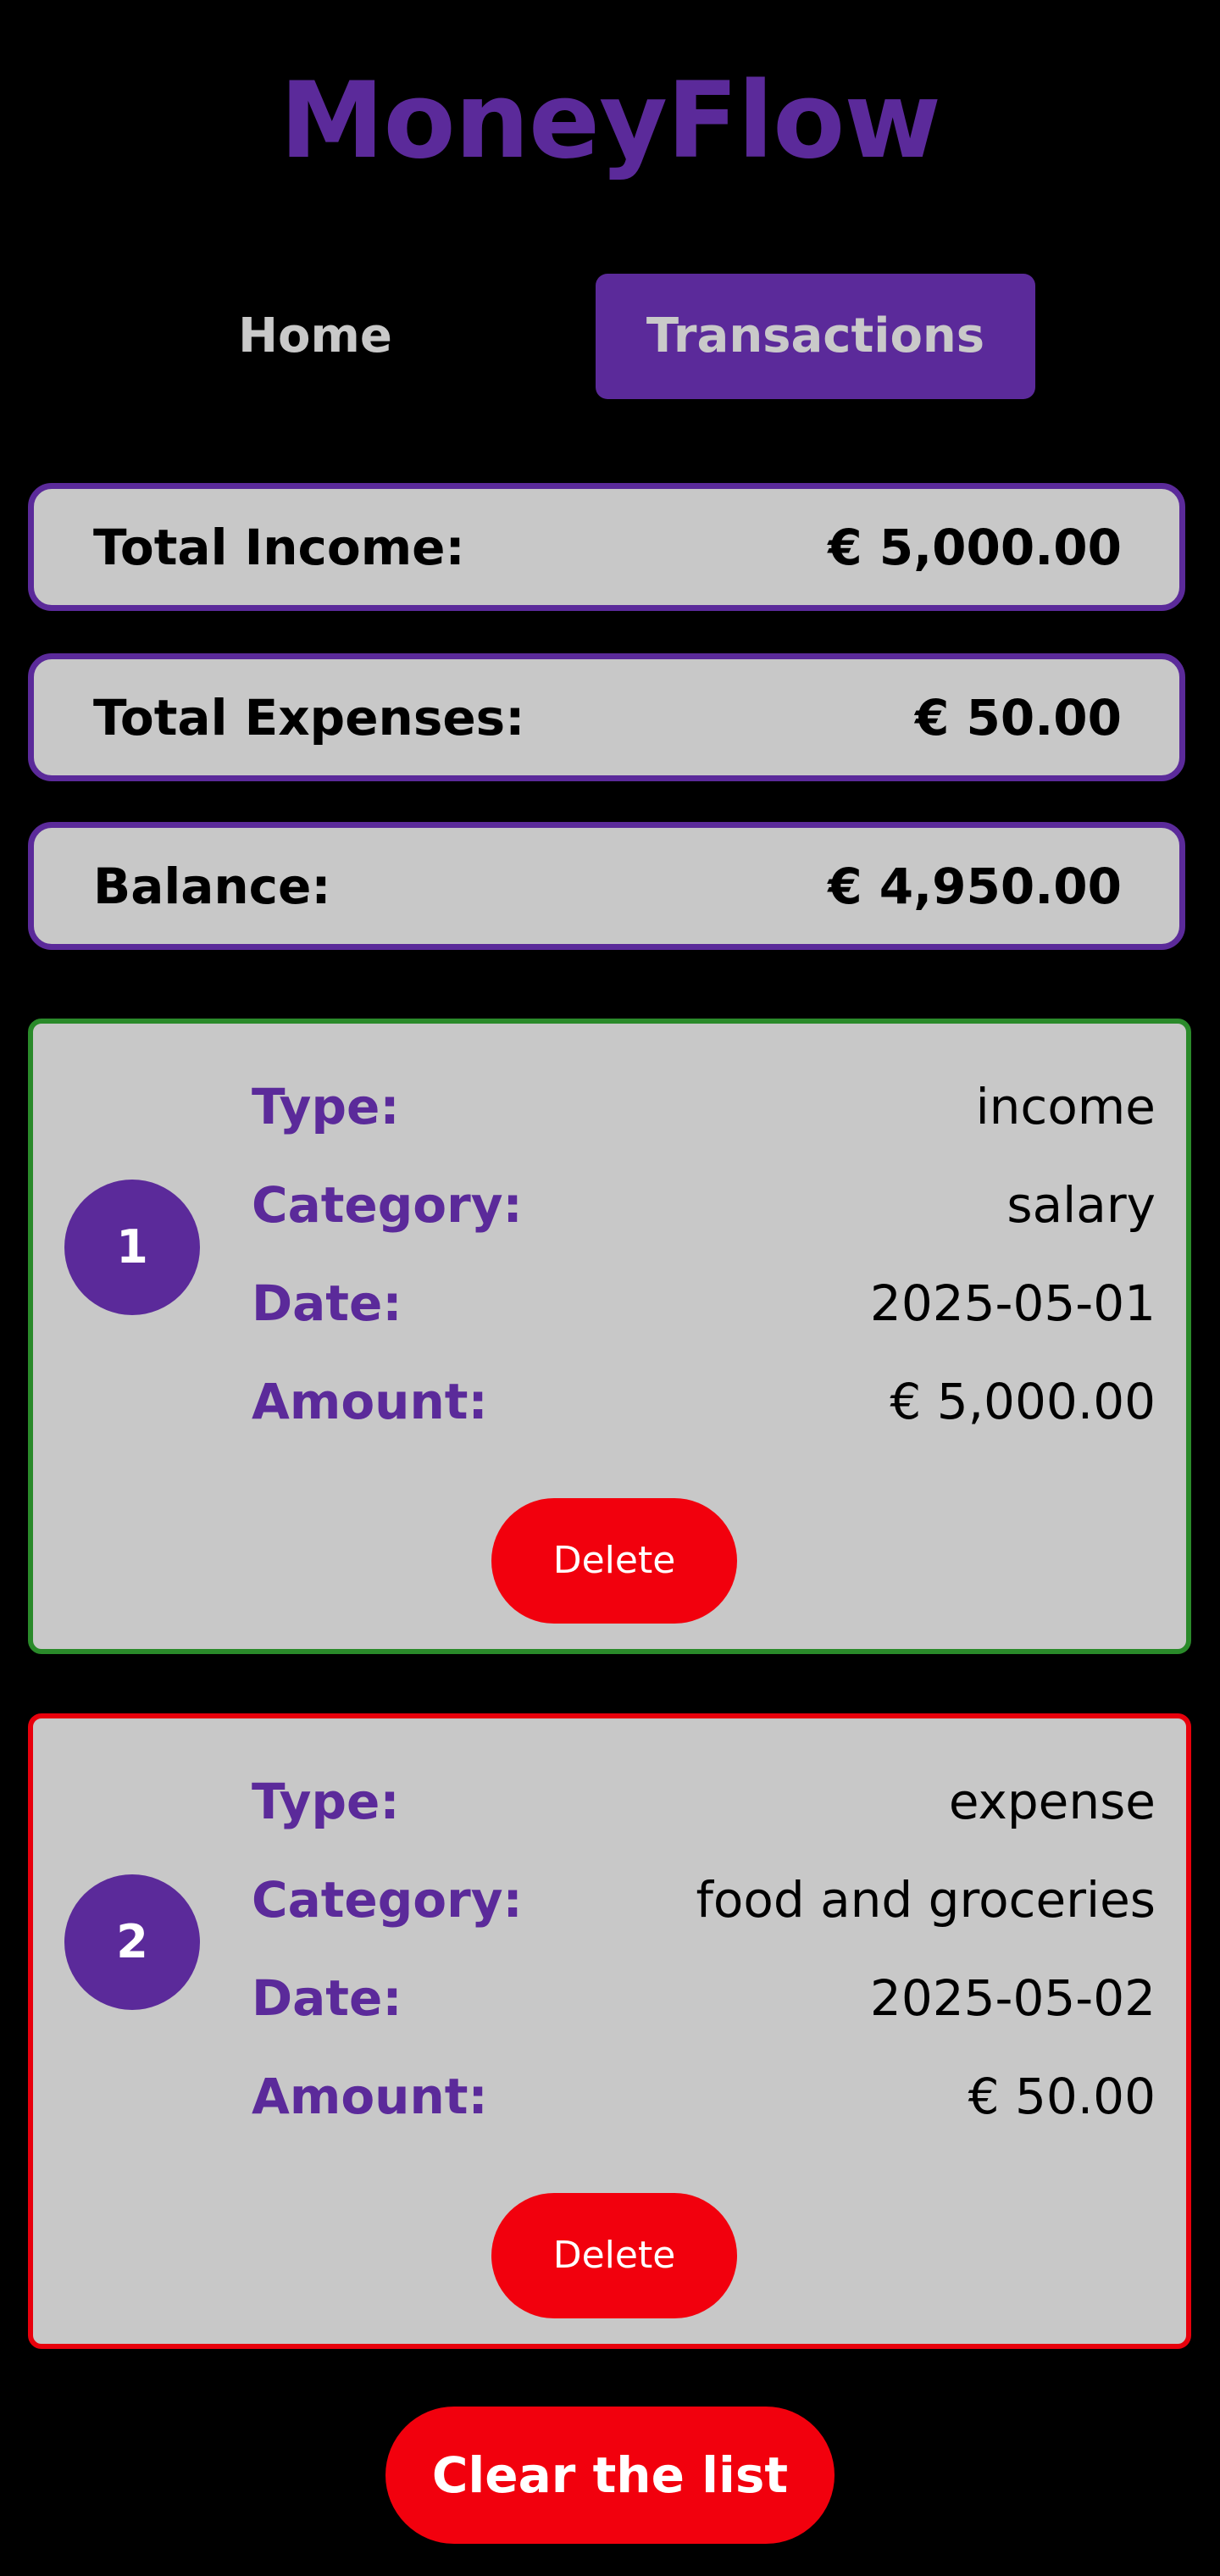  What do you see at coordinates (975, 886) in the screenshot?
I see `balance-value: € 4,950.00` at bounding box center [975, 886].